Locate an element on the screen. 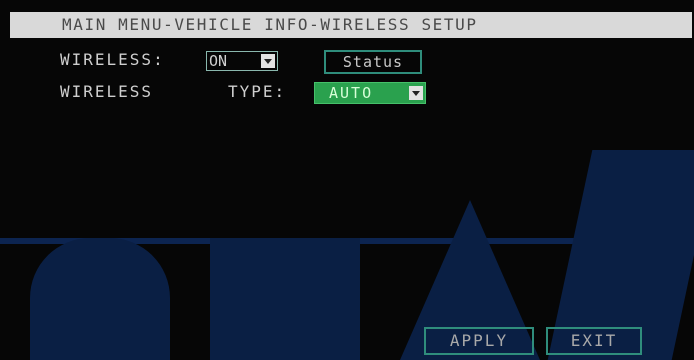 The height and width of the screenshot is (360, 694). wireless-select-value: ON is located at coordinates (218, 61).